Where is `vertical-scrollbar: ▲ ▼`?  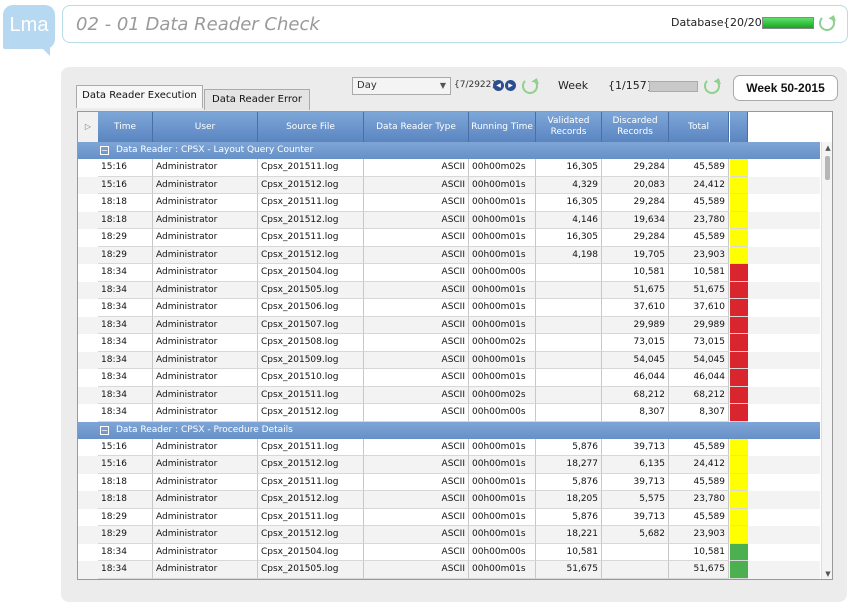
vertical-scrollbar: ▲ ▼ is located at coordinates (826, 360).